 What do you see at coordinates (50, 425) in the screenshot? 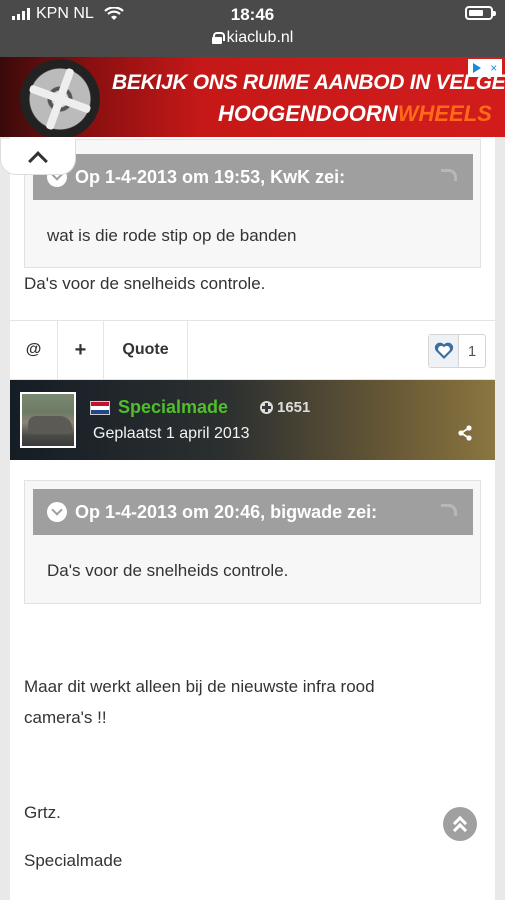
I see `avatar-car-image` at bounding box center [50, 425].